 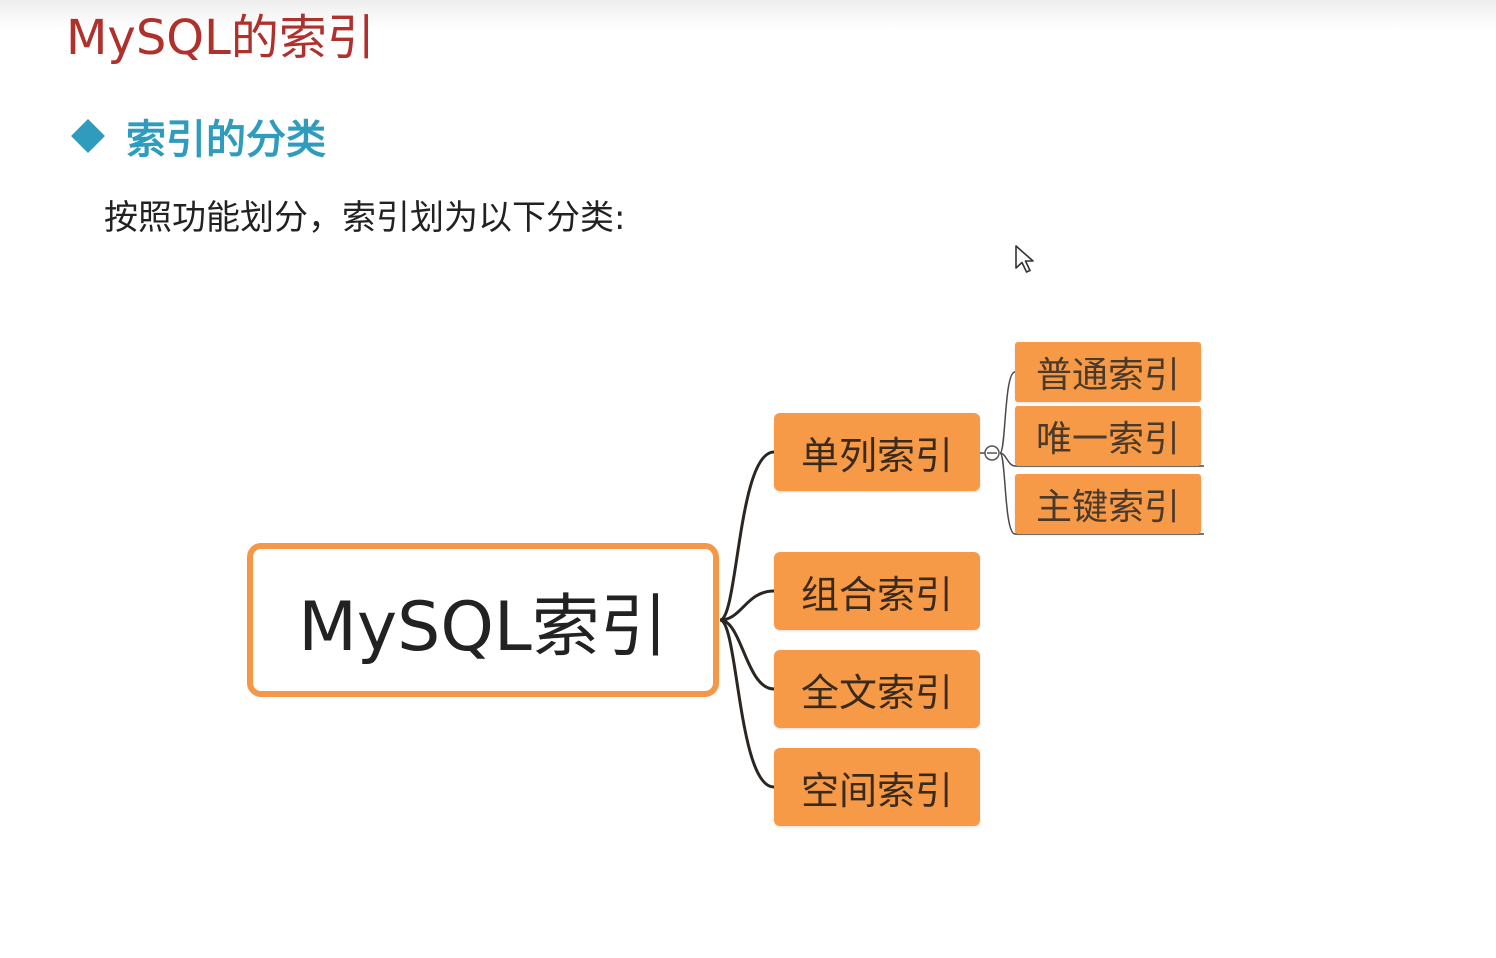 What do you see at coordinates (747, 703) in the screenshot?
I see `connector-root-branch4` at bounding box center [747, 703].